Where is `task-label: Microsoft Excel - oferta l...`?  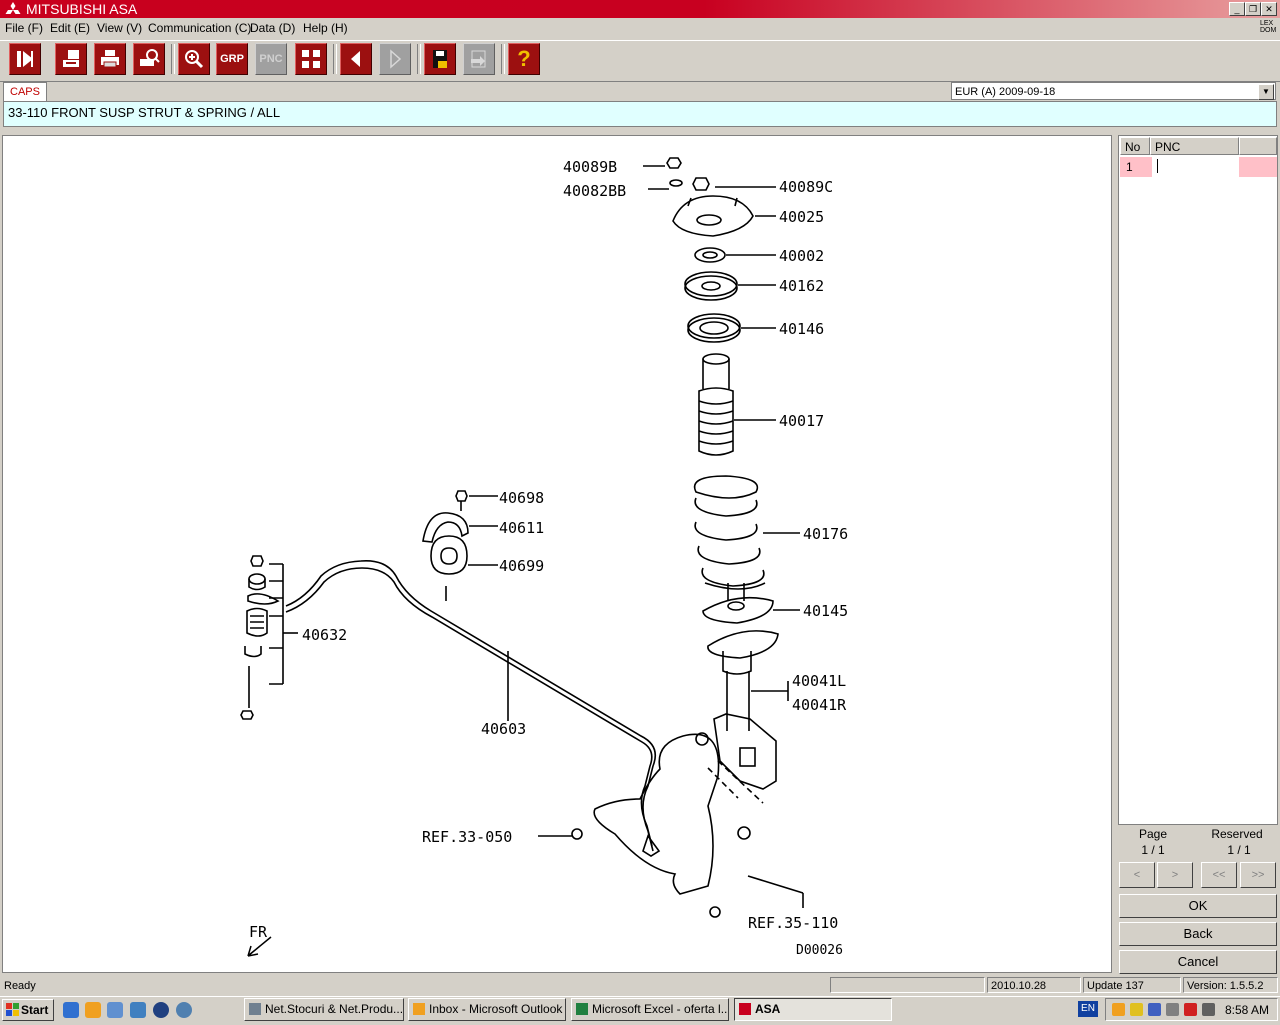 task-label: Microsoft Excel - oferta l... is located at coordinates (660, 1009).